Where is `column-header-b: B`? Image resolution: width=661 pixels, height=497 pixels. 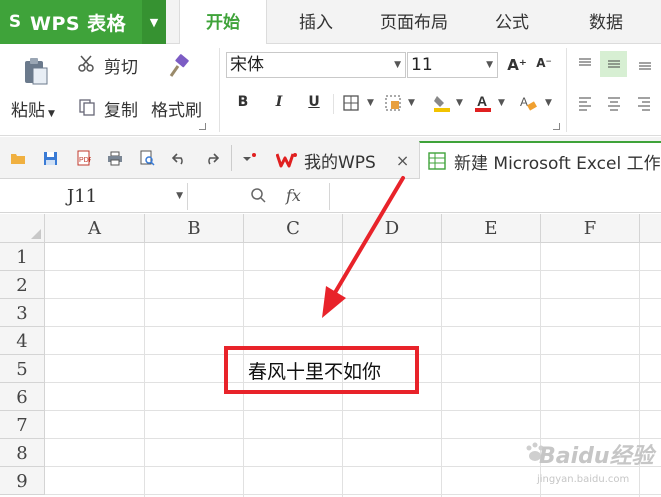 column-header-b: B is located at coordinates (194, 228).